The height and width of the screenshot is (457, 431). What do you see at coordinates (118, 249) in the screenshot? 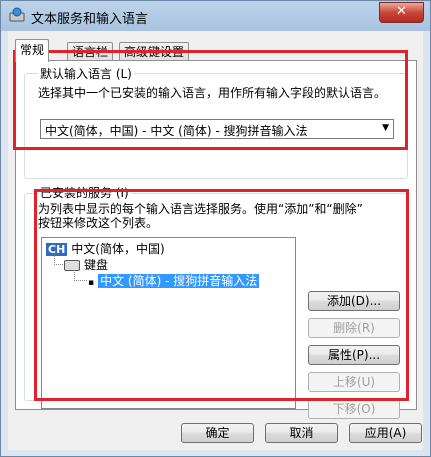
I see `language-label: 中文(简体，中国)` at bounding box center [118, 249].